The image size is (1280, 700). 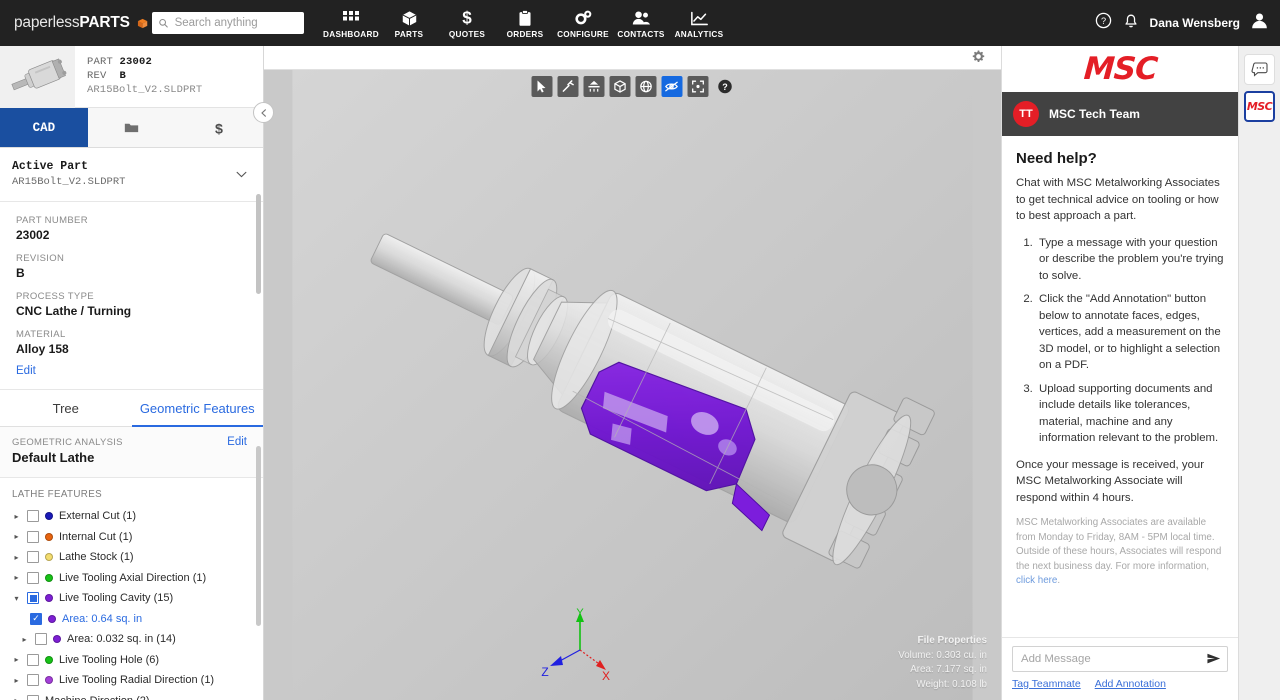 I want to click on part-thumbnail, so click(x=37, y=77).